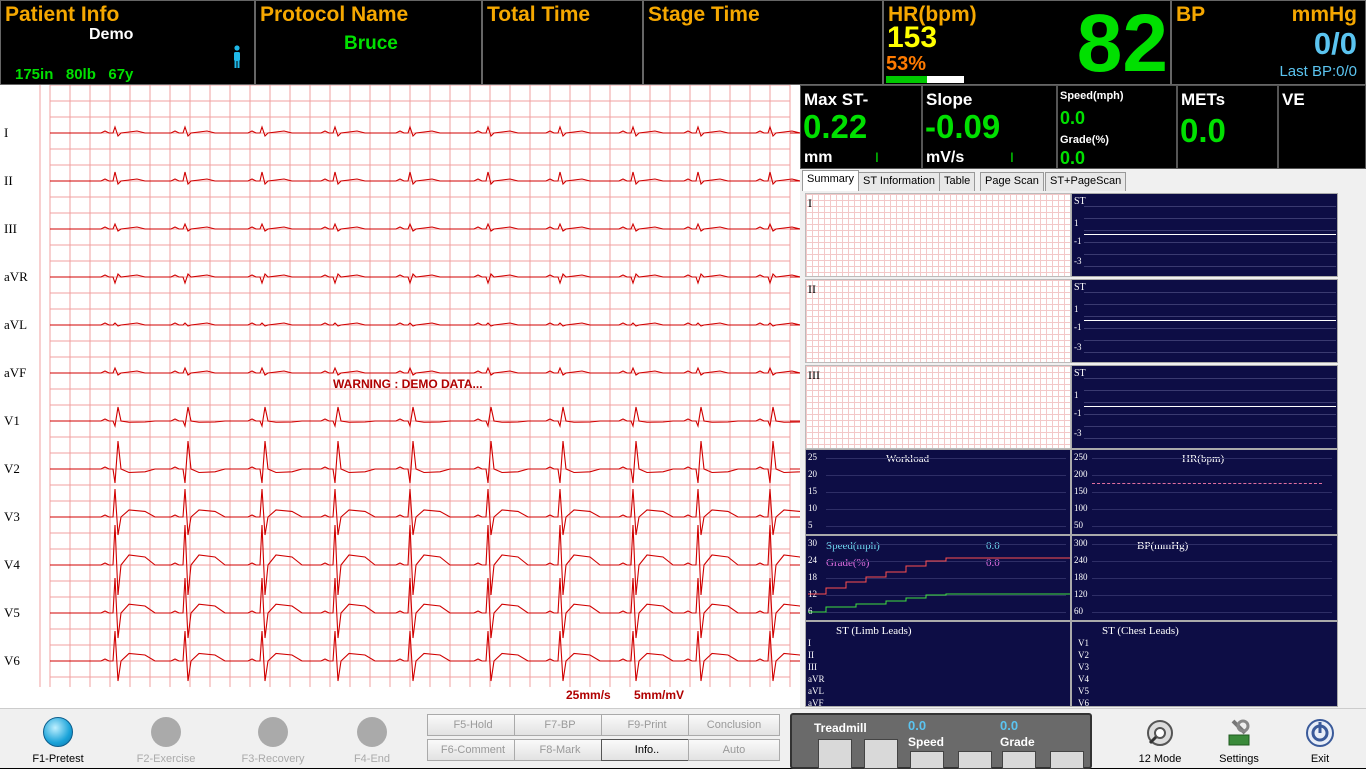 The image size is (1366, 769). Describe the element at coordinates (881, 754) in the screenshot. I see `treadmill-stop-button` at that location.